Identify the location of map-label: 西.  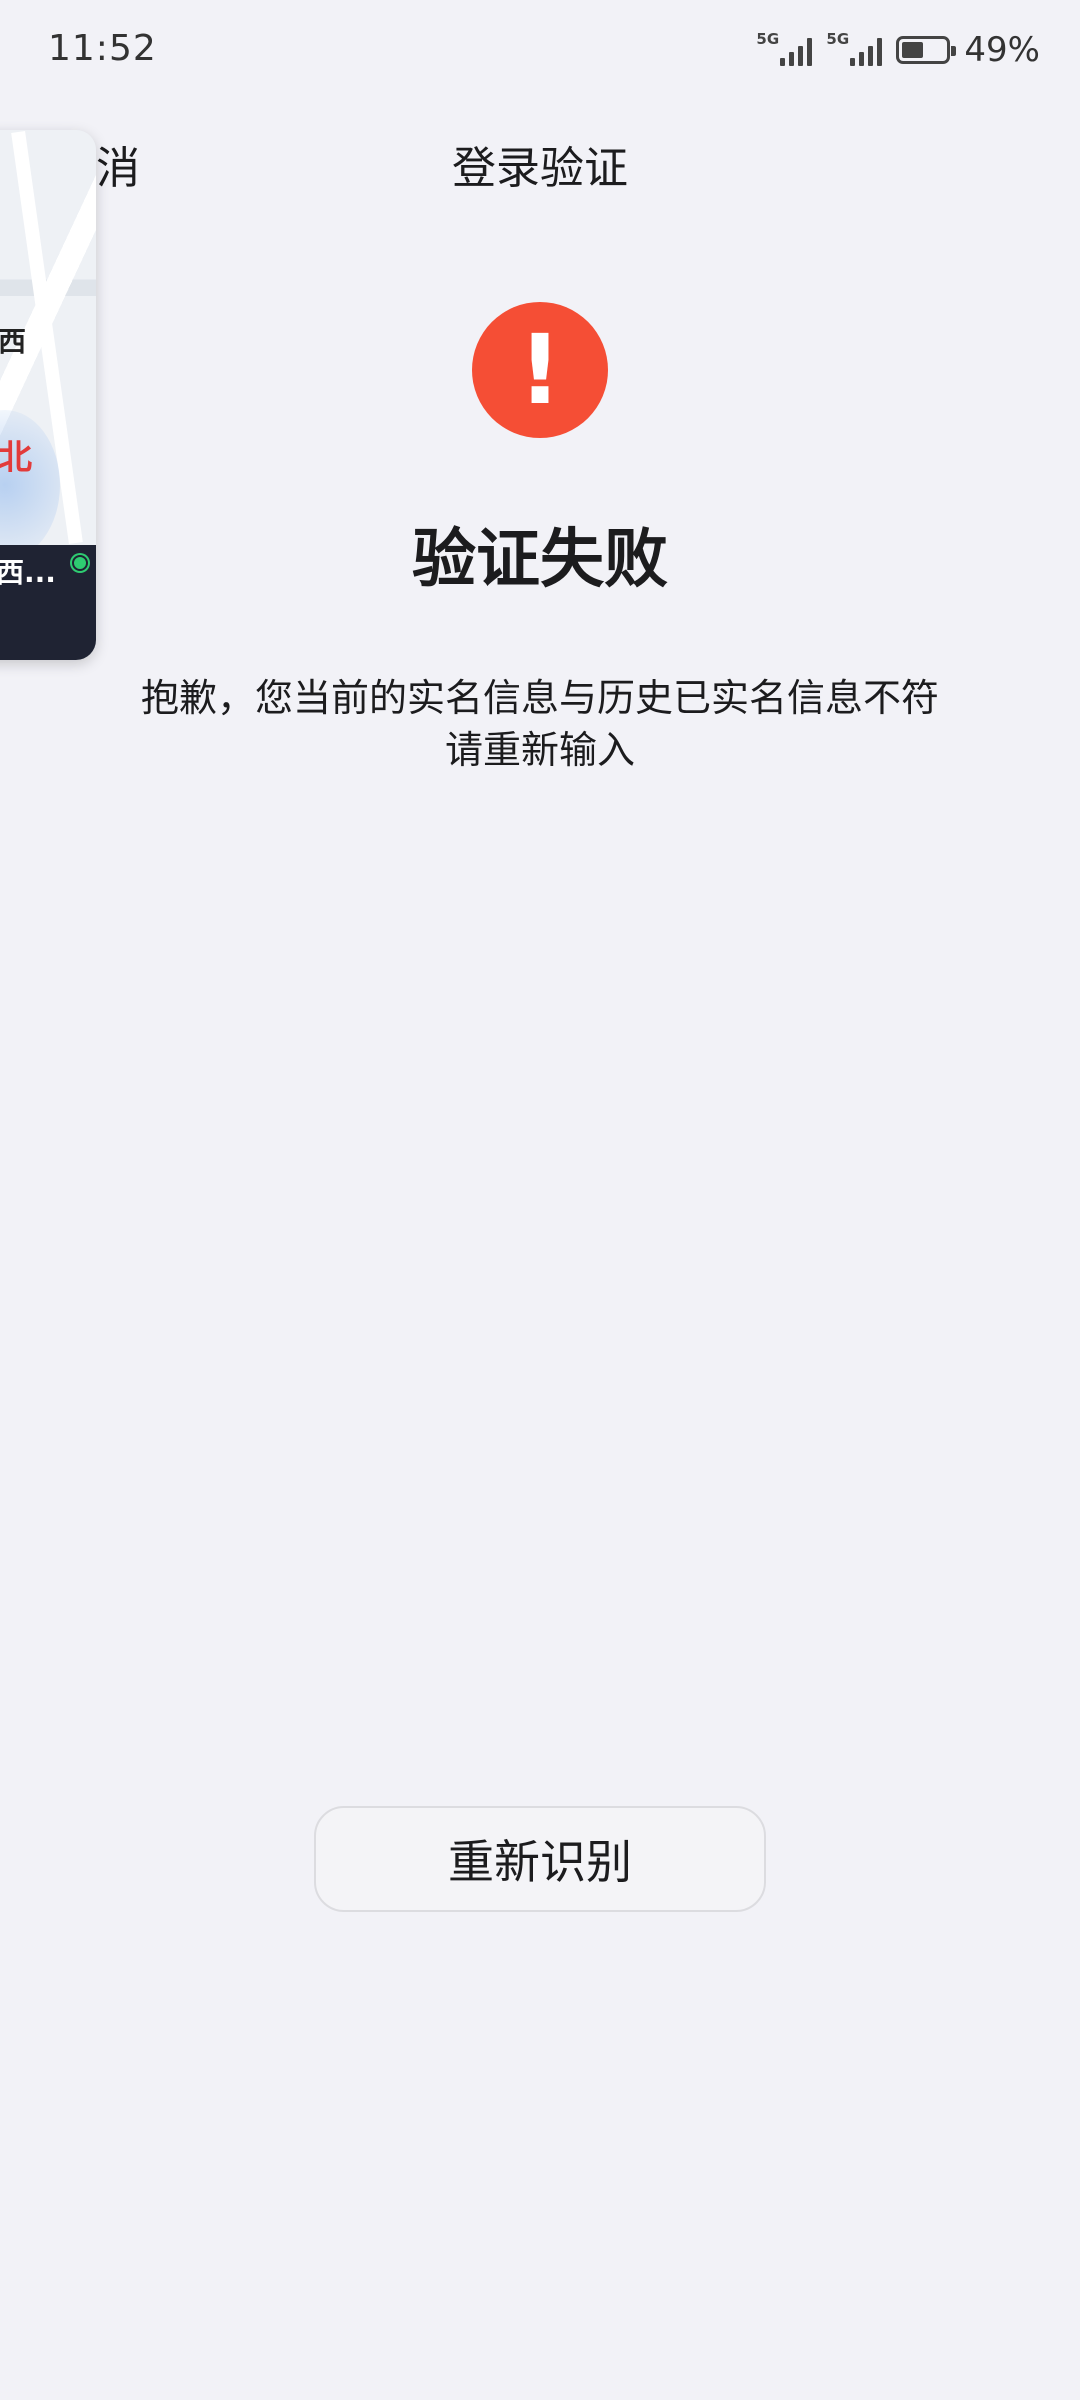
(13, 341).